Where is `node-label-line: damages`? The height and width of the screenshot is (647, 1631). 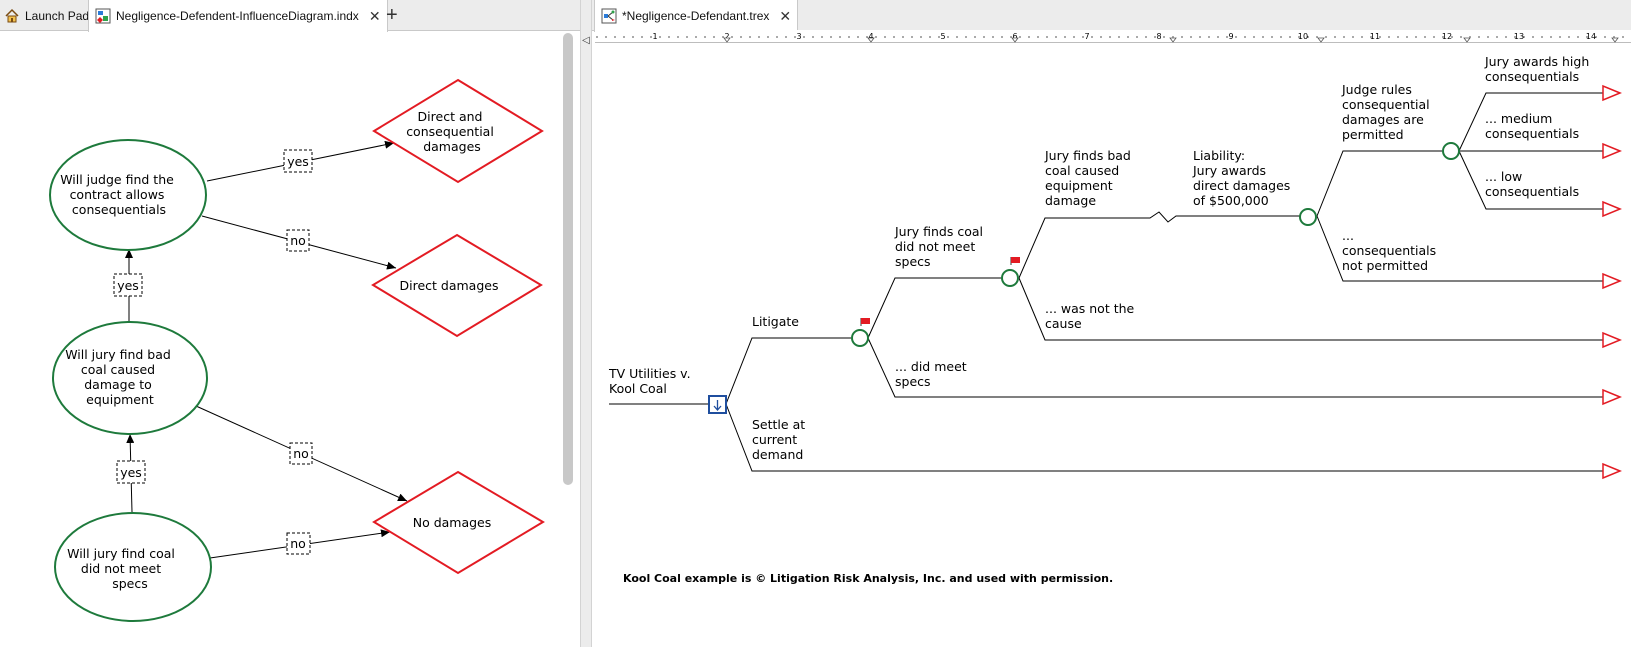 node-label-line: damages is located at coordinates (452, 146).